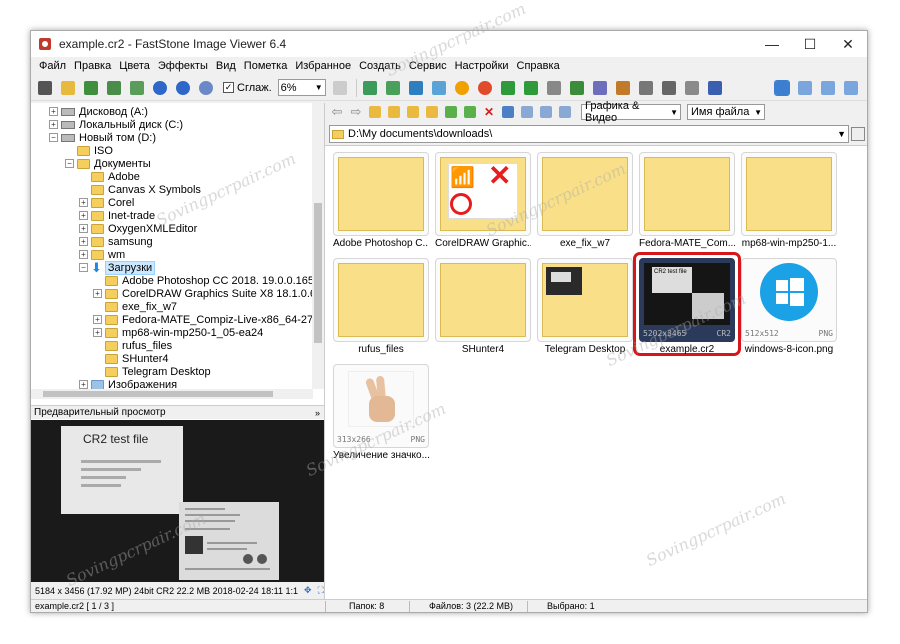 The width and height of the screenshot is (900, 644). I want to click on preview-image: CR2 test file, so click(177, 501).